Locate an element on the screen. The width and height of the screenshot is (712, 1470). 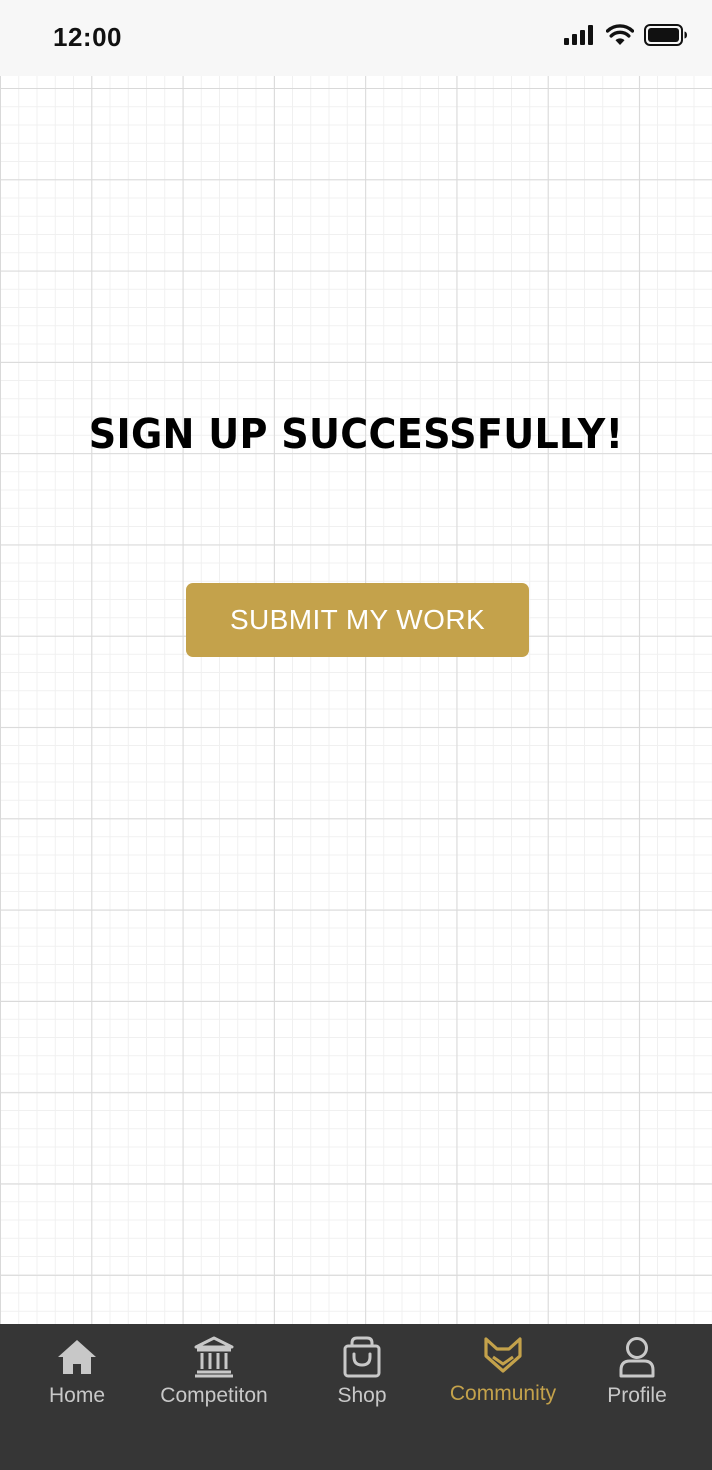
museum-icon is located at coordinates (214, 1357).